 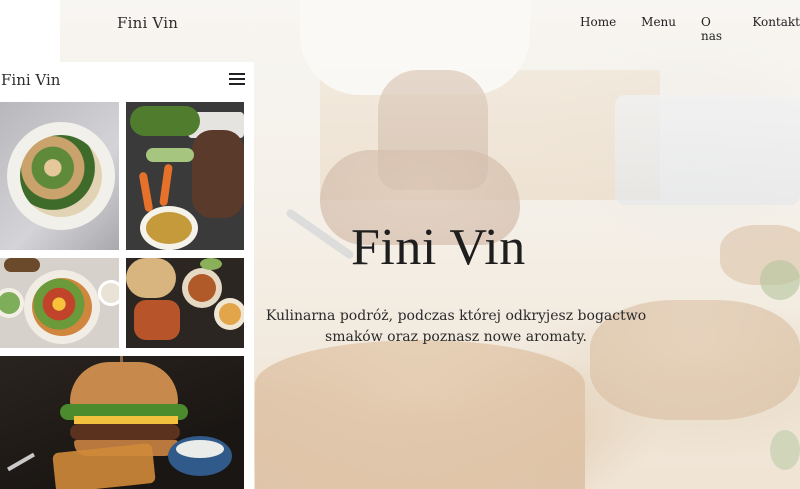 I want to click on gallery-image-burger, so click(x=122, y=422).